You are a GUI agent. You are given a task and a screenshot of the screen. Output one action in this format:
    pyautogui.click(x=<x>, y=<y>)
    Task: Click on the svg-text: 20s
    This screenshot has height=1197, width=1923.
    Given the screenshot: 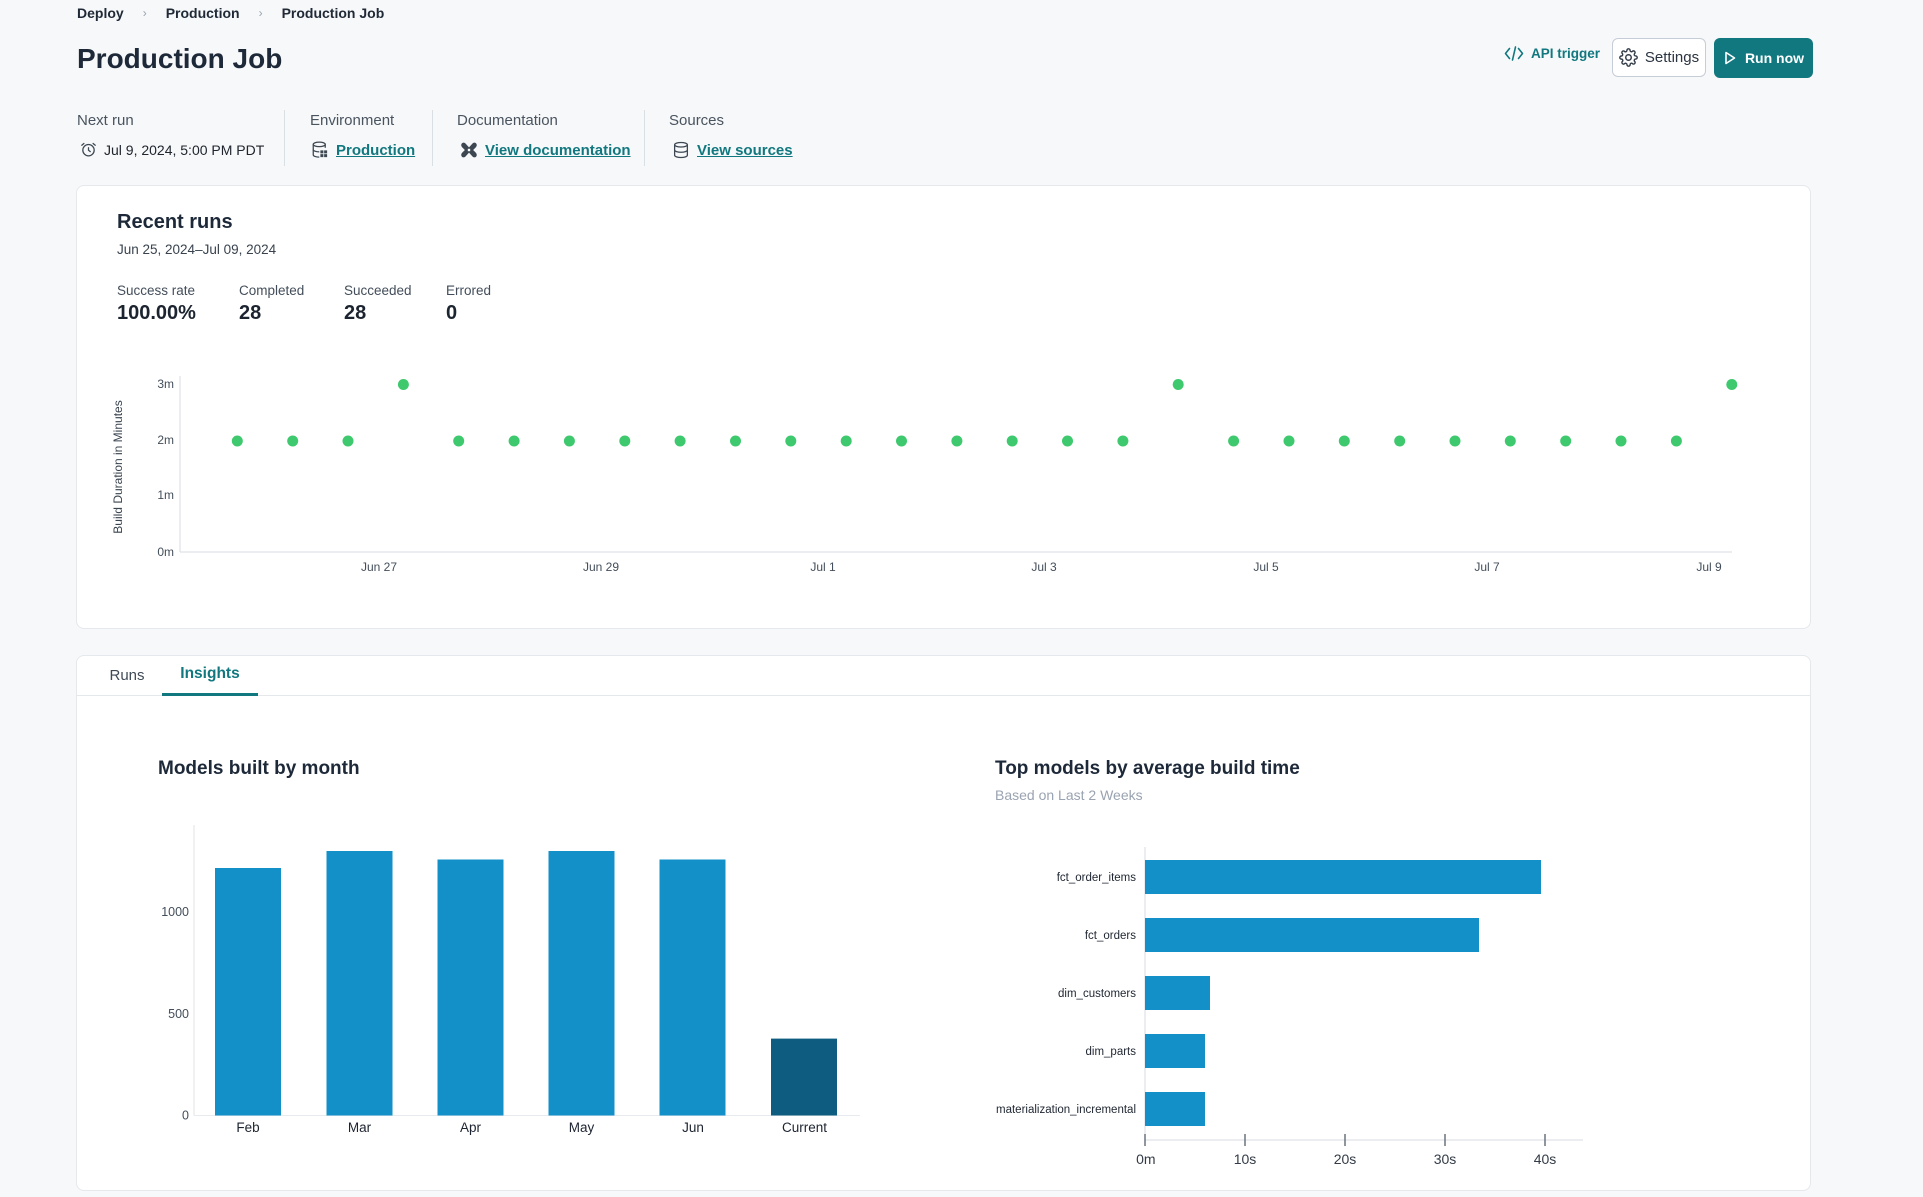 What is the action you would take?
    pyautogui.click(x=1345, y=1159)
    